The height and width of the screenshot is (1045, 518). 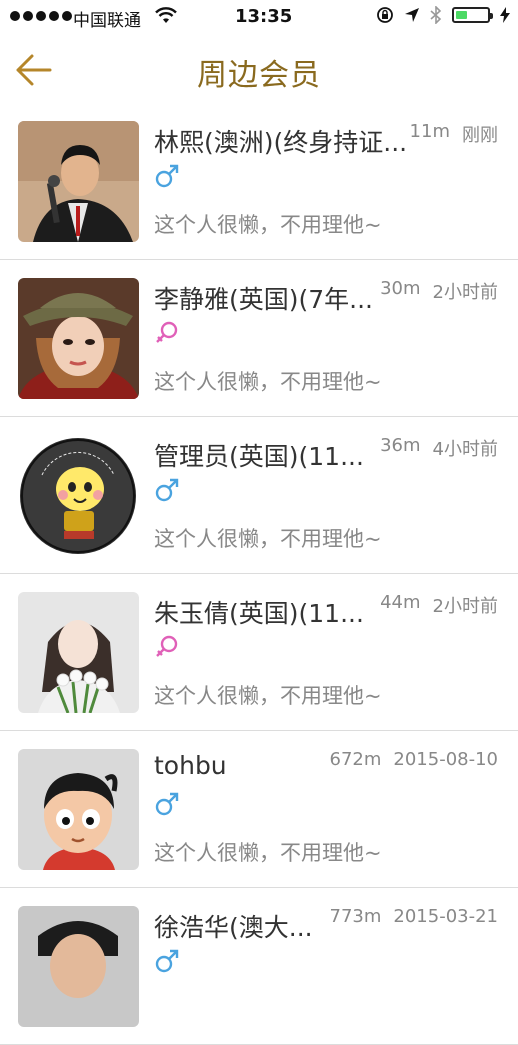 What do you see at coordinates (264, 16) in the screenshot?
I see `status-time: 13:35` at bounding box center [264, 16].